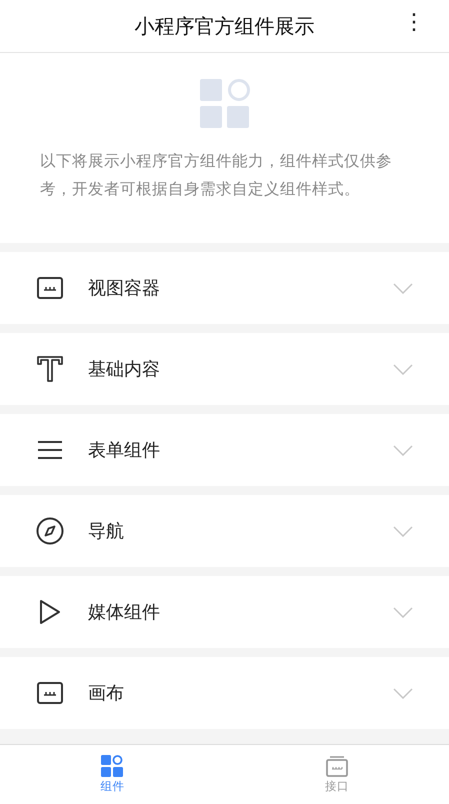 This screenshot has width=449, height=804. I want to click on category-label: 基础内容, so click(124, 369).